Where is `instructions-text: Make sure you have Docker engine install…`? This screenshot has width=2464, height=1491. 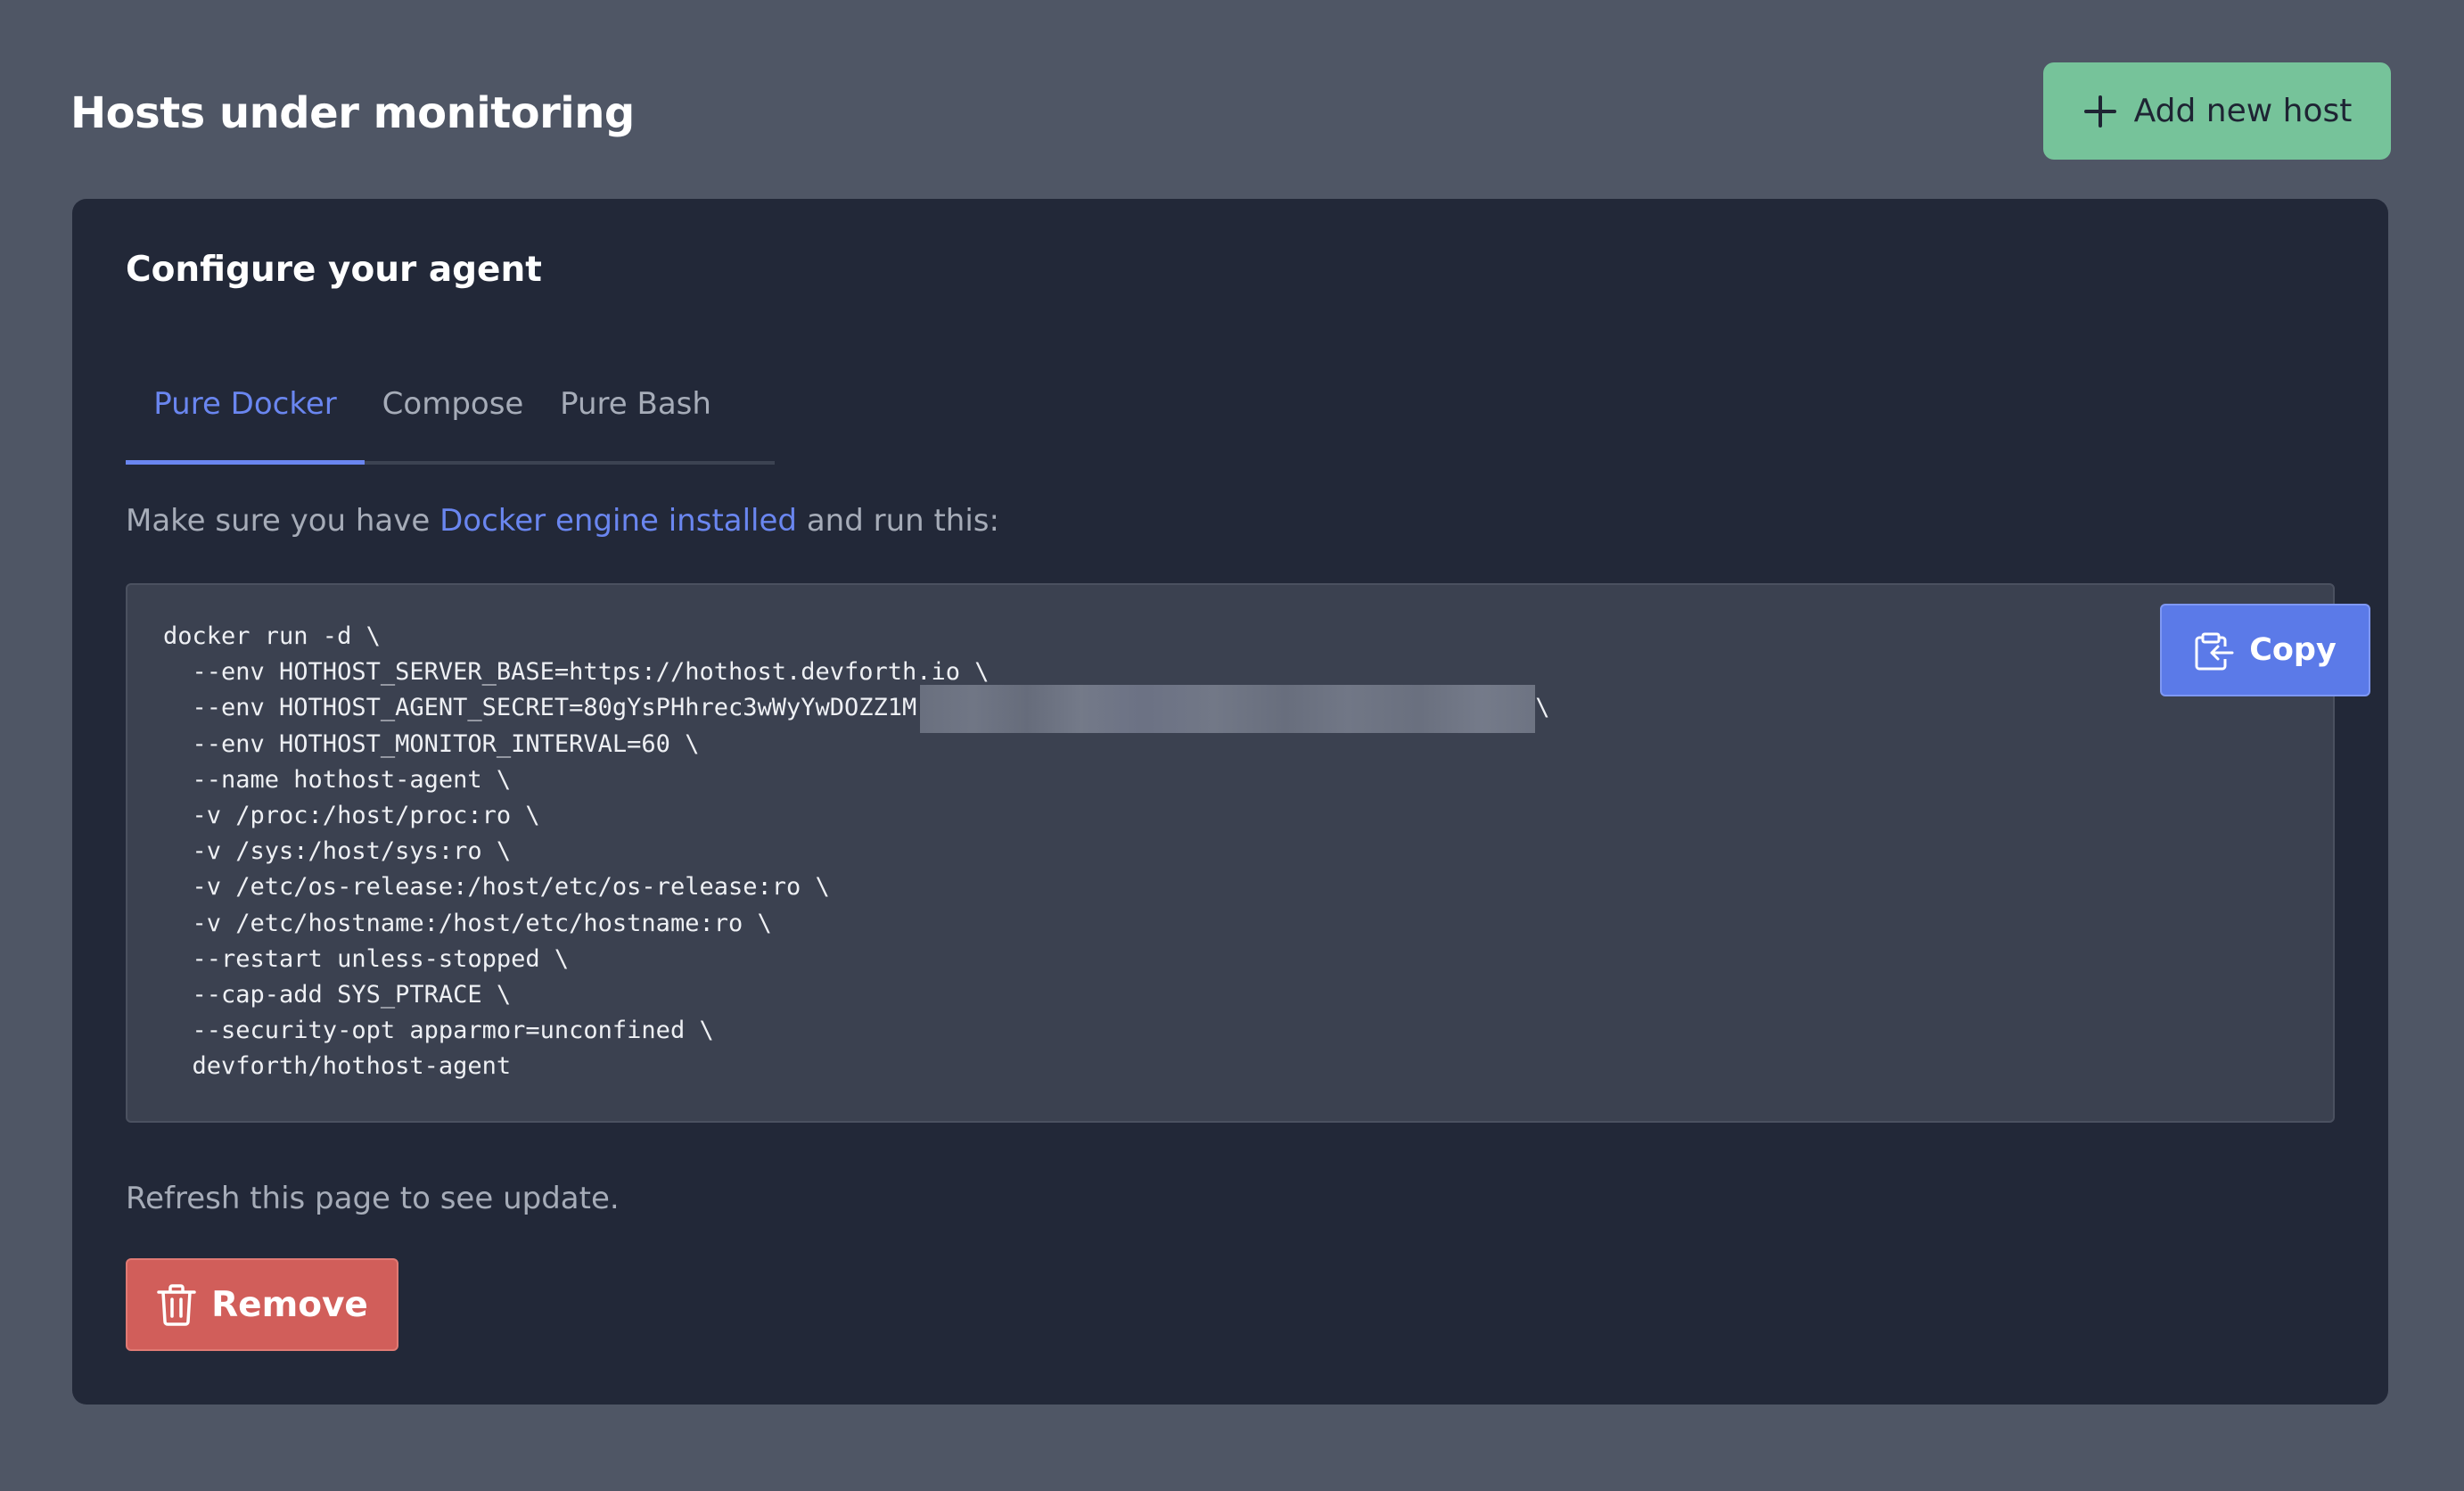 instructions-text: Make sure you have Docker engine install… is located at coordinates (562, 520).